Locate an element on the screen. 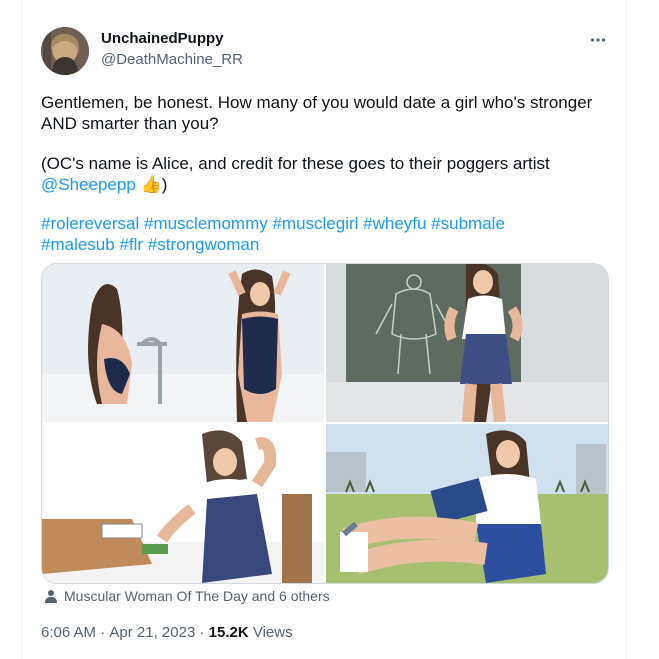  close-paren: ) is located at coordinates (164, 184).